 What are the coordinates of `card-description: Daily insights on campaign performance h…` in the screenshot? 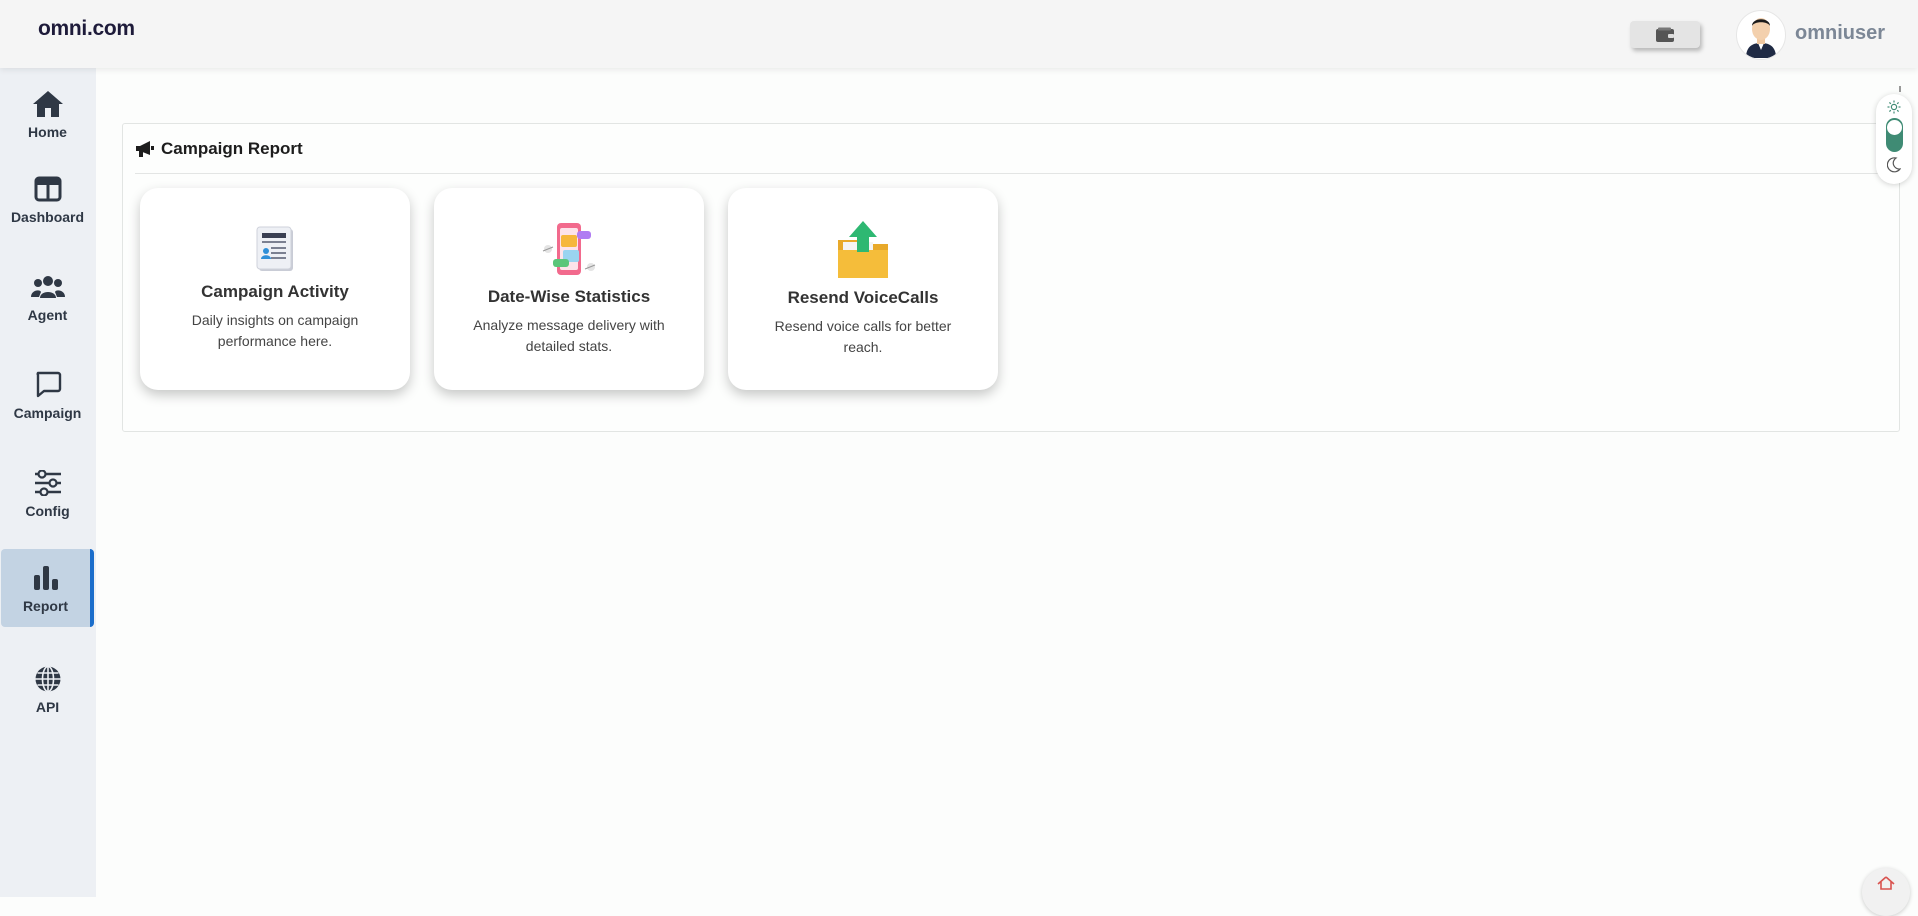 It's located at (275, 330).